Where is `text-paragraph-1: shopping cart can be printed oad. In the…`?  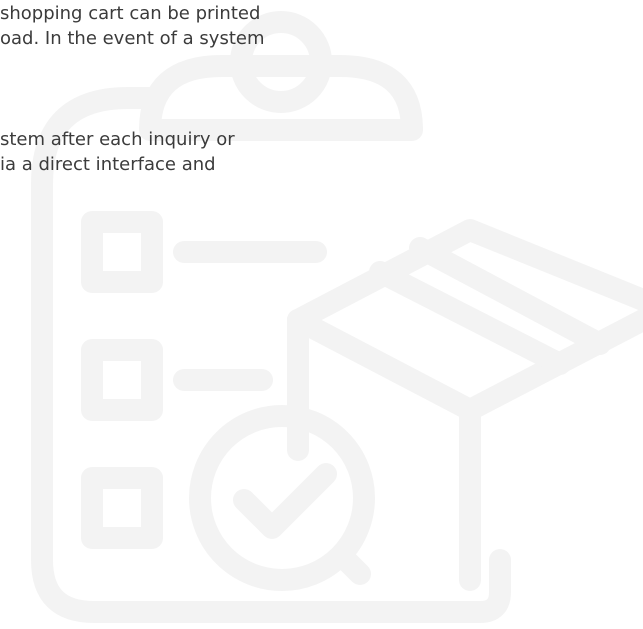 text-paragraph-1: shopping cart can be printed oad. In the… is located at coordinates (132, 26).